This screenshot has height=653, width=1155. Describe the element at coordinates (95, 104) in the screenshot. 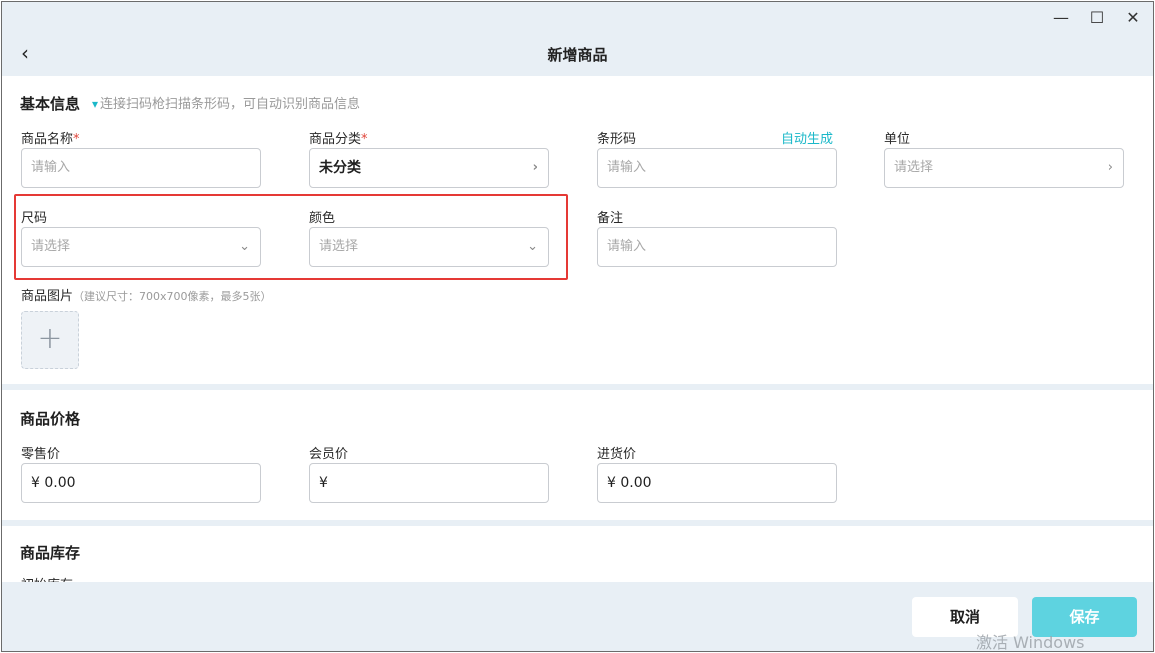

I see `barcode-scanner-icon: ▾` at that location.